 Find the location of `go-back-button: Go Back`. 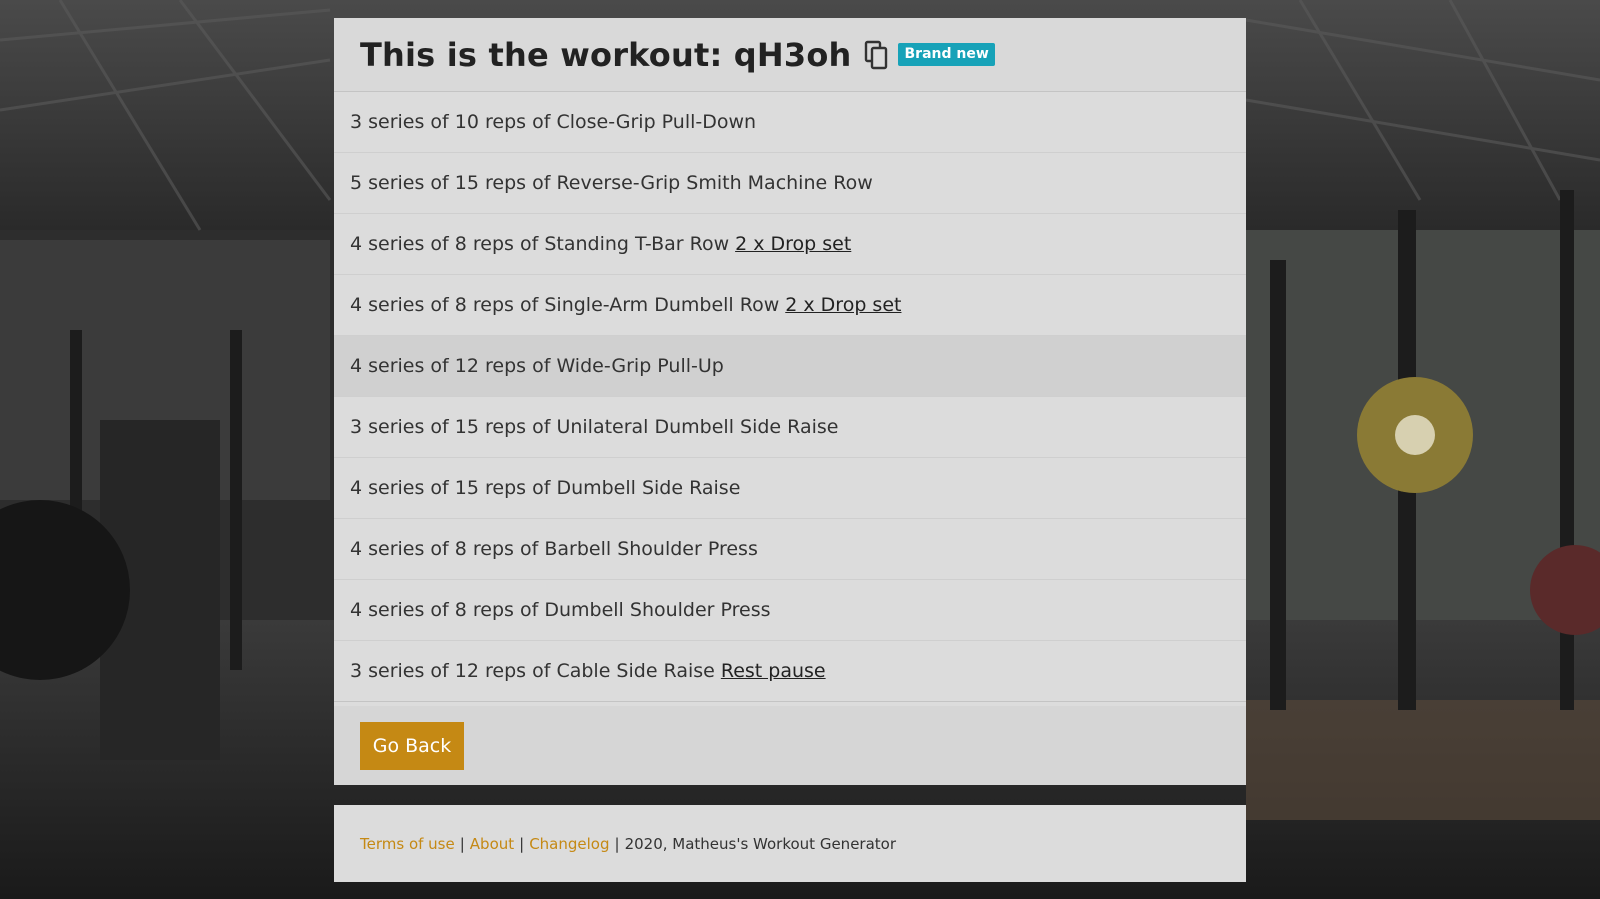

go-back-button: Go Back is located at coordinates (412, 745).